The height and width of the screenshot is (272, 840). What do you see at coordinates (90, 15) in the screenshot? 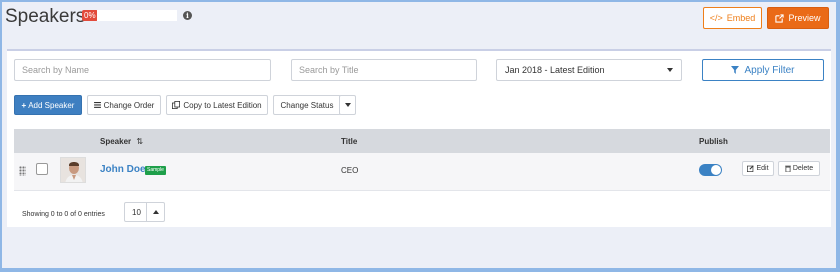
I see `progress-badge: 0%` at bounding box center [90, 15].